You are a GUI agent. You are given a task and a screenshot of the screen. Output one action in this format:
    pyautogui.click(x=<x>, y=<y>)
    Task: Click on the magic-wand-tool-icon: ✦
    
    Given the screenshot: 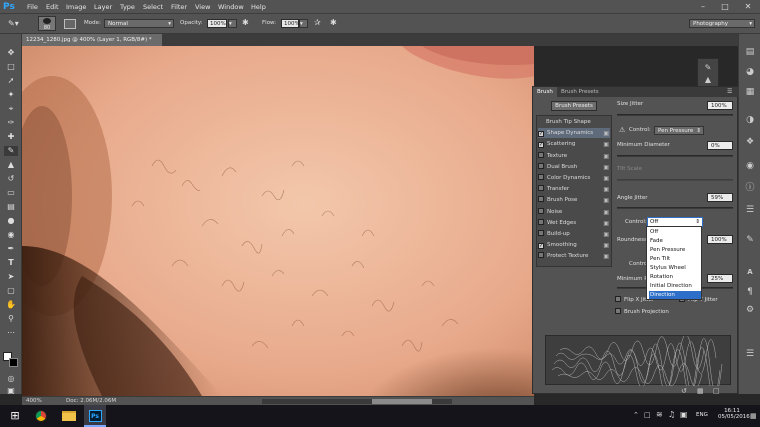 What is the action you would take?
    pyautogui.click(x=11, y=95)
    